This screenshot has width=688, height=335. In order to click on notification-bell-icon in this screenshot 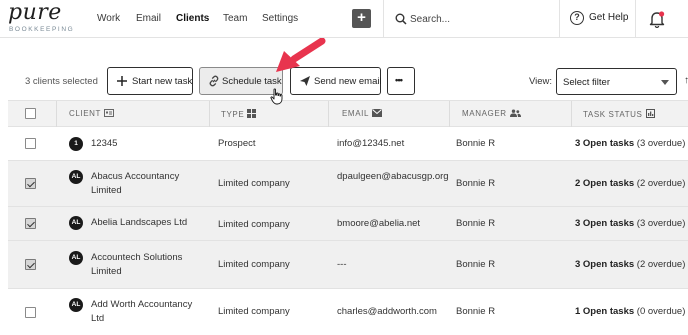, I will do `click(657, 19)`.